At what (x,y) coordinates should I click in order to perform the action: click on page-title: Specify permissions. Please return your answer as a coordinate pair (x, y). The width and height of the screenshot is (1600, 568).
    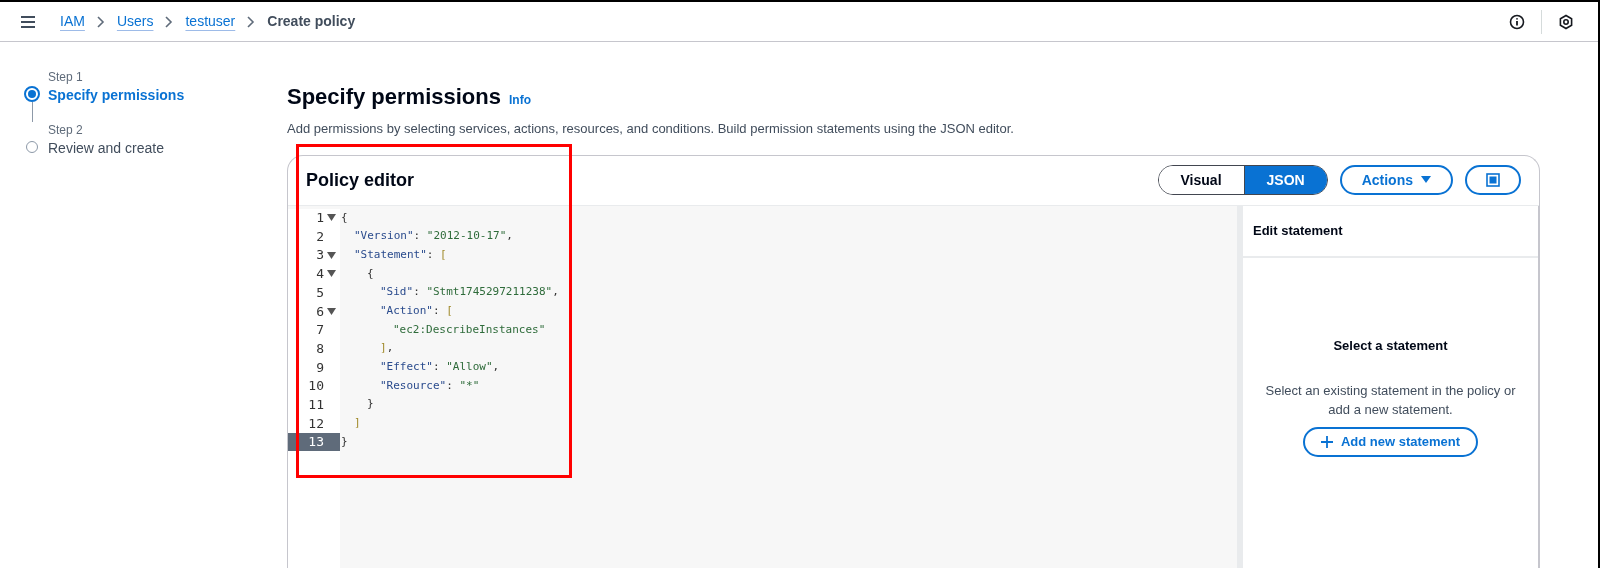
    Looking at the image, I should click on (394, 97).